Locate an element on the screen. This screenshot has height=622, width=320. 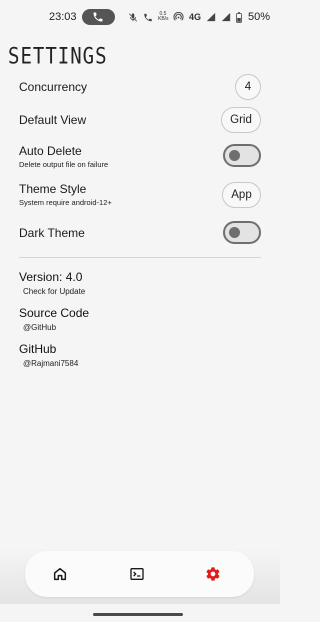
home-icon is located at coordinates (60, 574).